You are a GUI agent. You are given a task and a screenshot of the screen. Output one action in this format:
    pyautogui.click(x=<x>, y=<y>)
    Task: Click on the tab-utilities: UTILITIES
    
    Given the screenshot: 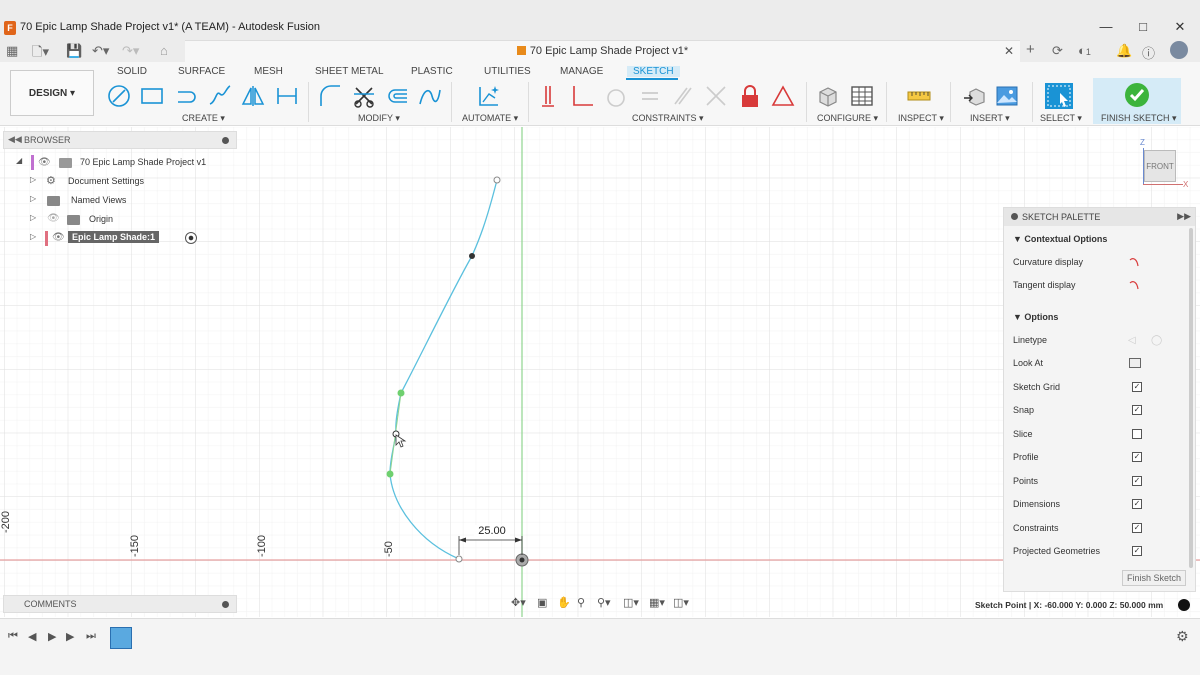 What is the action you would take?
    pyautogui.click(x=507, y=71)
    